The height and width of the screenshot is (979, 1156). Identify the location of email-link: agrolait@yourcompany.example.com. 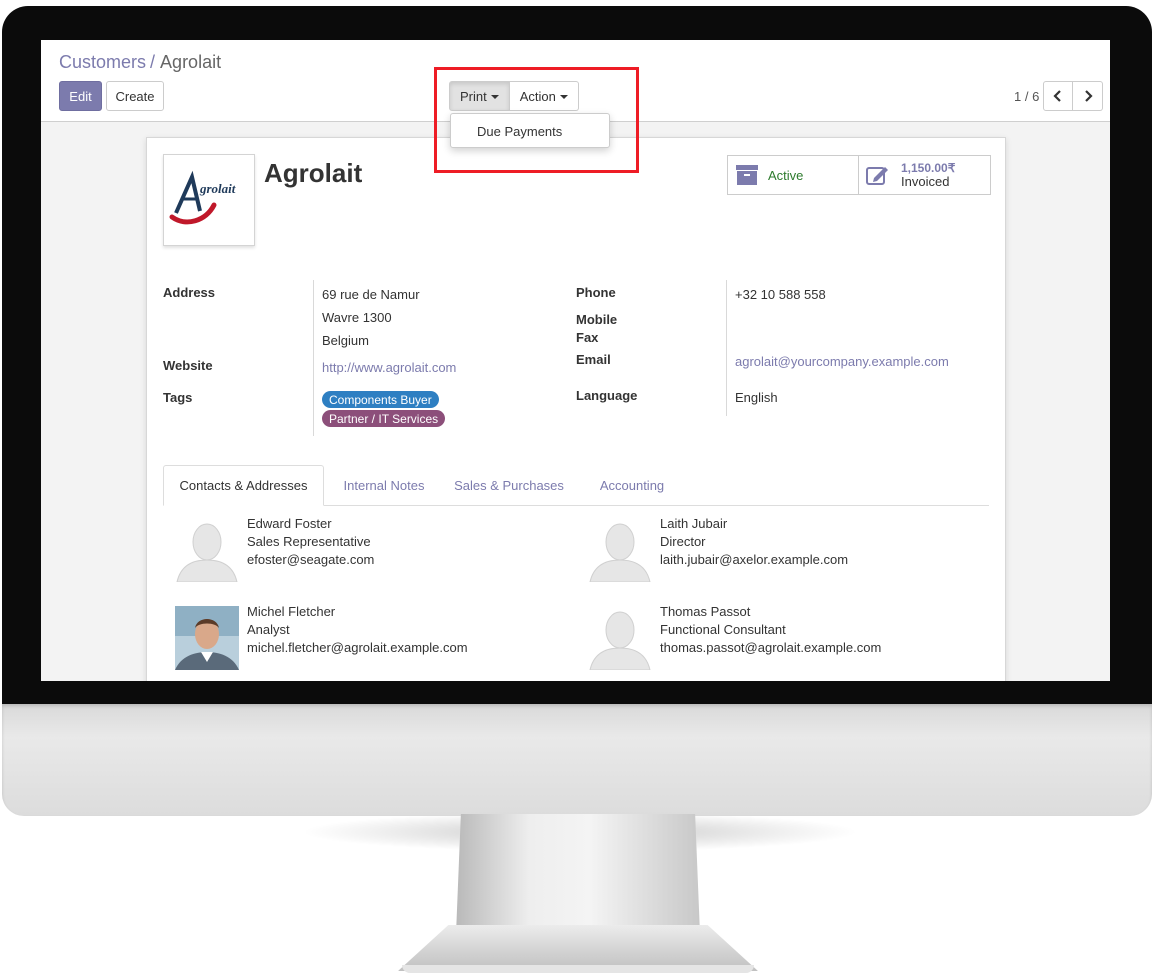
(842, 361).